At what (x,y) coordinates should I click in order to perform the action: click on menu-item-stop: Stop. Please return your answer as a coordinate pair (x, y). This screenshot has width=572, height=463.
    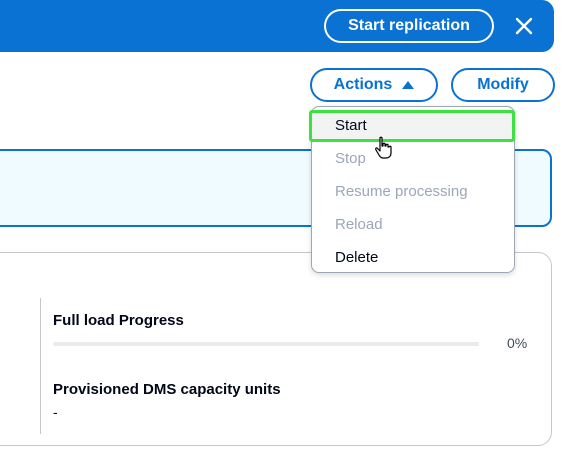
    Looking at the image, I should click on (350, 158).